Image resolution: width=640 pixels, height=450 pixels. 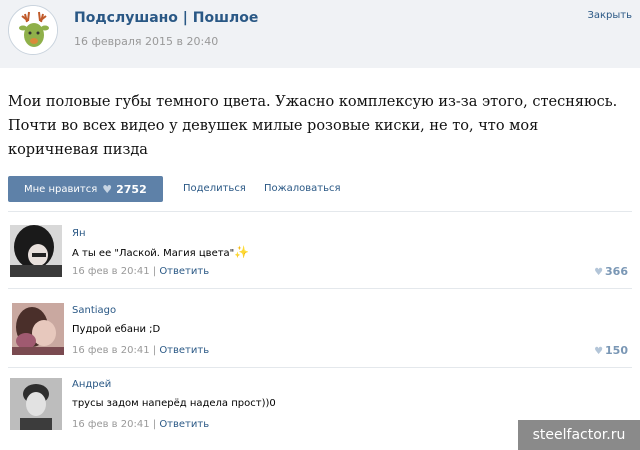 I want to click on comment-author: Андрей, so click(x=91, y=384).